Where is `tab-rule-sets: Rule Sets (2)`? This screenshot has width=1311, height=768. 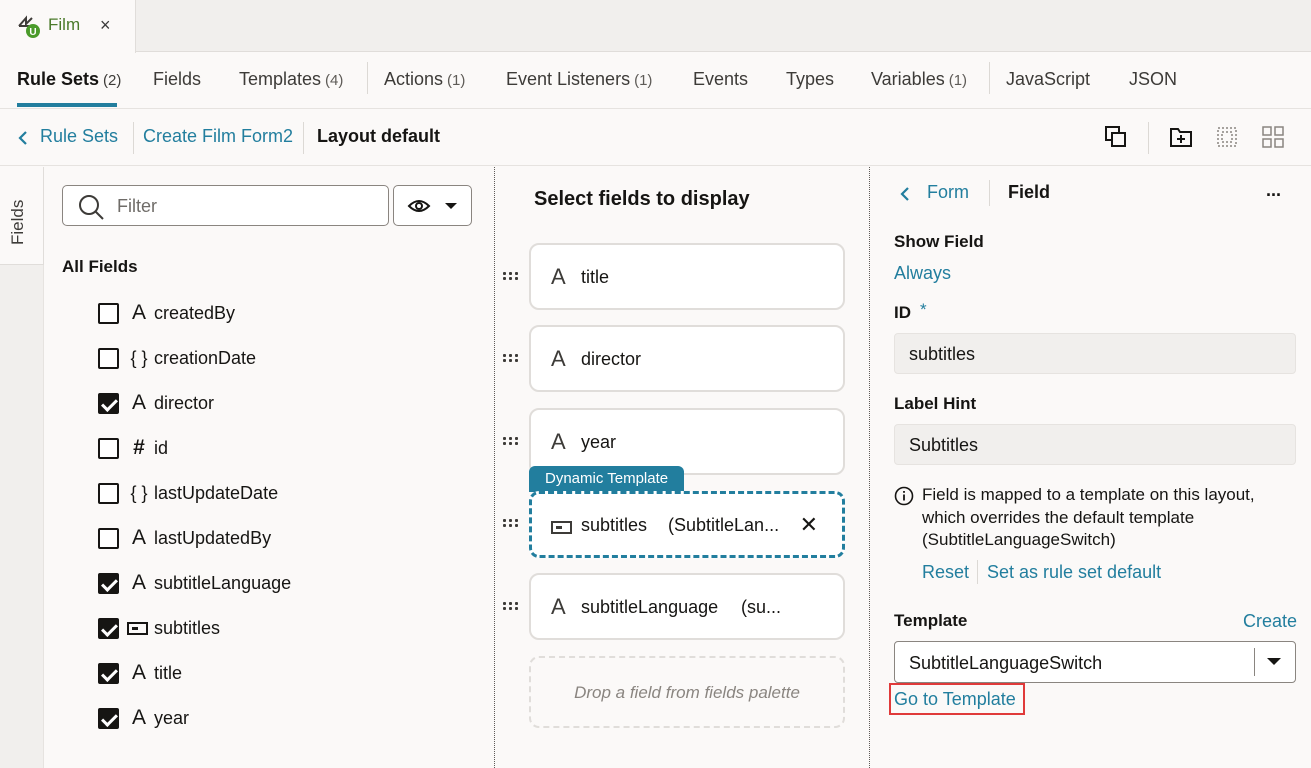
tab-rule-sets: Rule Sets (2) is located at coordinates (69, 79).